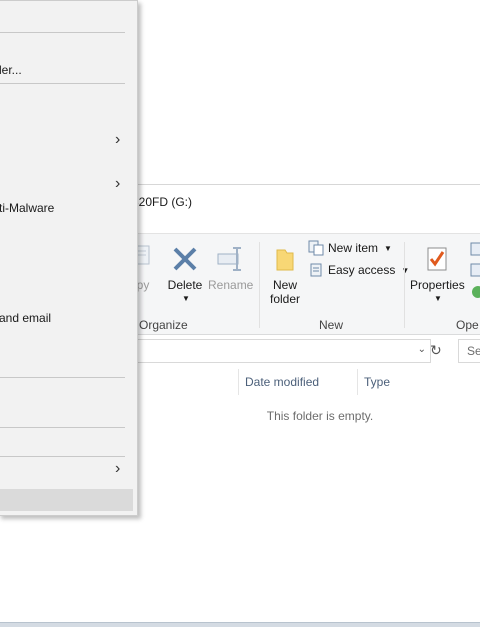 This screenshot has width=480, height=627. What do you see at coordinates (362, 270) in the screenshot?
I see `easy-access-label: Easy access` at bounding box center [362, 270].